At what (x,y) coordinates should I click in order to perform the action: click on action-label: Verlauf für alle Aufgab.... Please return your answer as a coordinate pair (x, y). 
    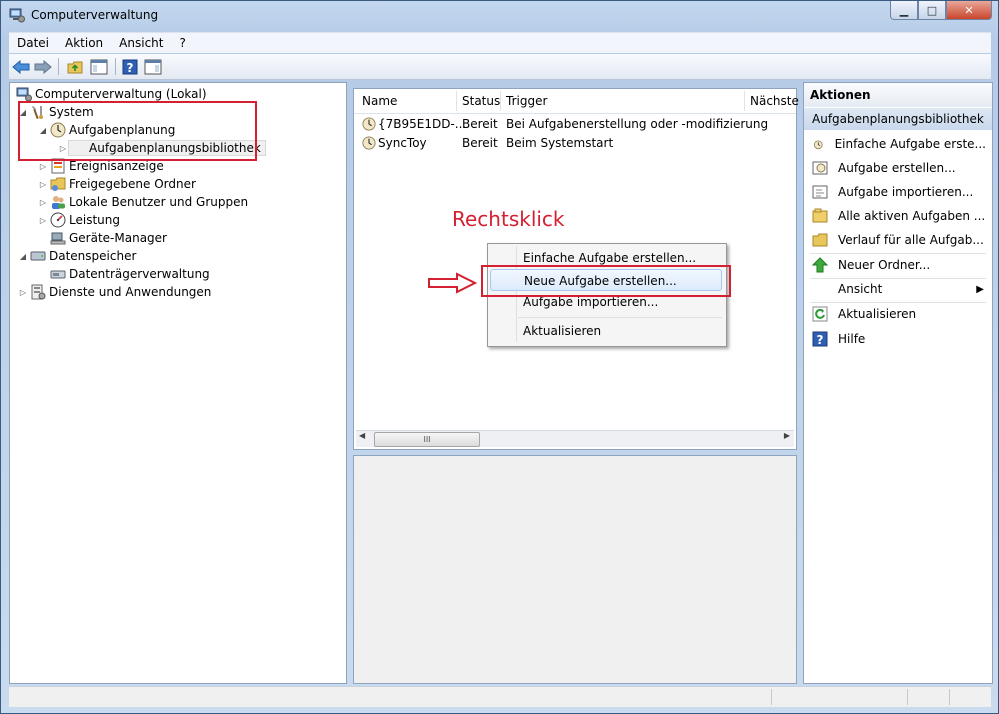
    Looking at the image, I should click on (911, 240).